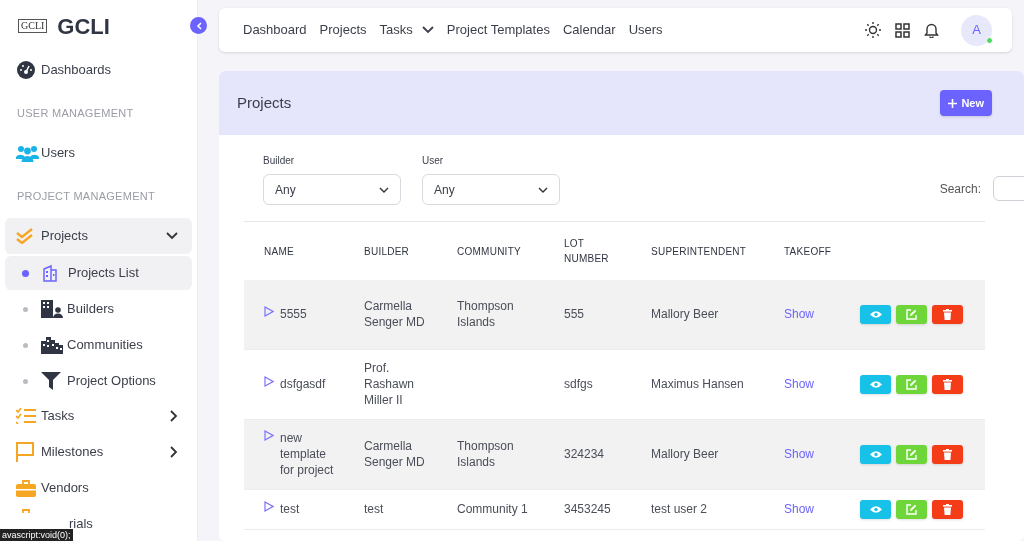  I want to click on city-buildings-icon, so click(52, 345).